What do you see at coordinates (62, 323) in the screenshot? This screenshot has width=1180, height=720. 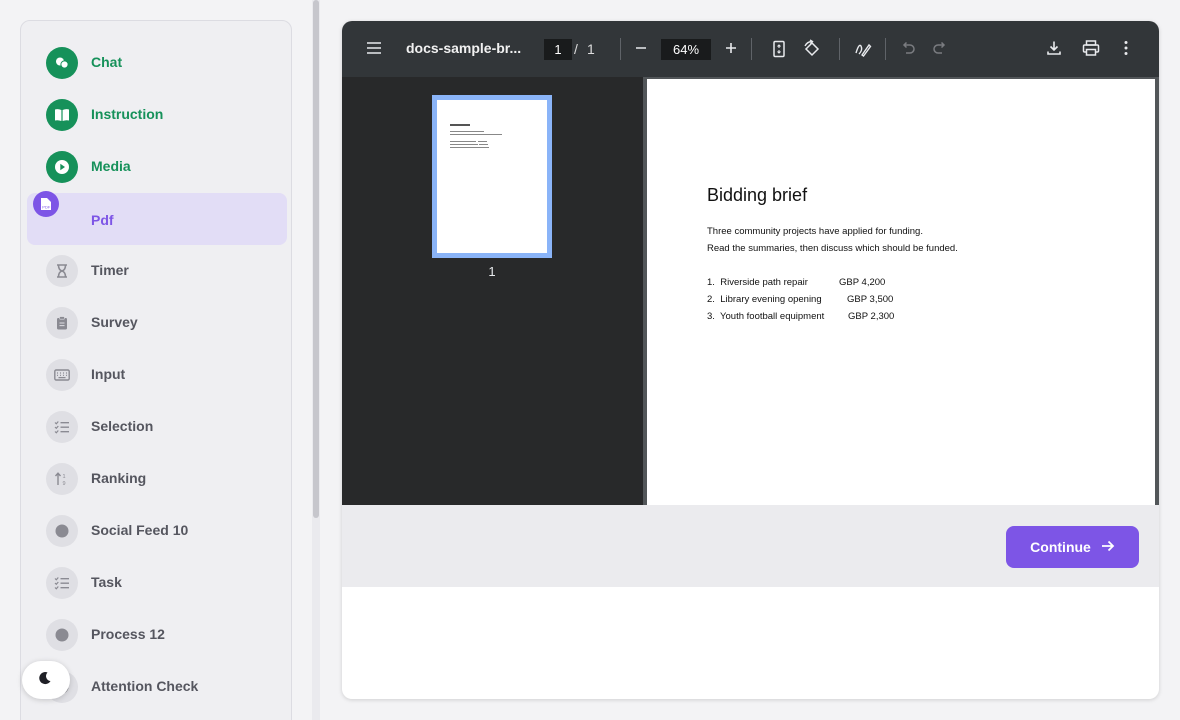 I see `clipboard-icon` at bounding box center [62, 323].